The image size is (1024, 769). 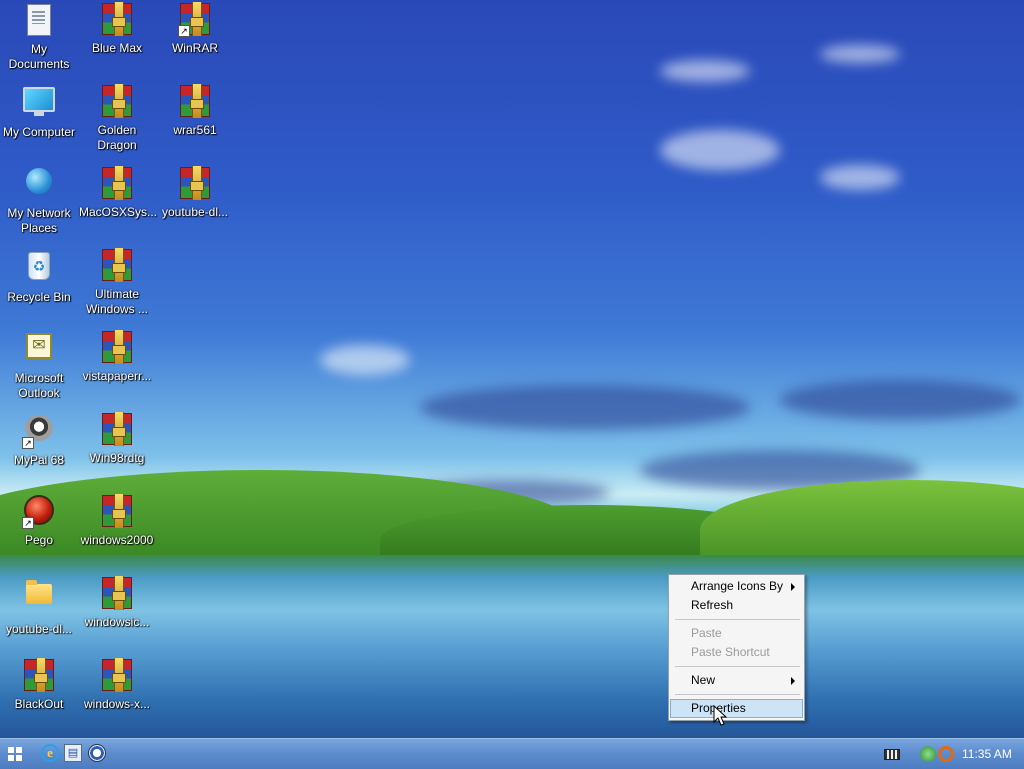 What do you see at coordinates (117, 137) in the screenshot?
I see `icon-label: Golden Dragon` at bounding box center [117, 137].